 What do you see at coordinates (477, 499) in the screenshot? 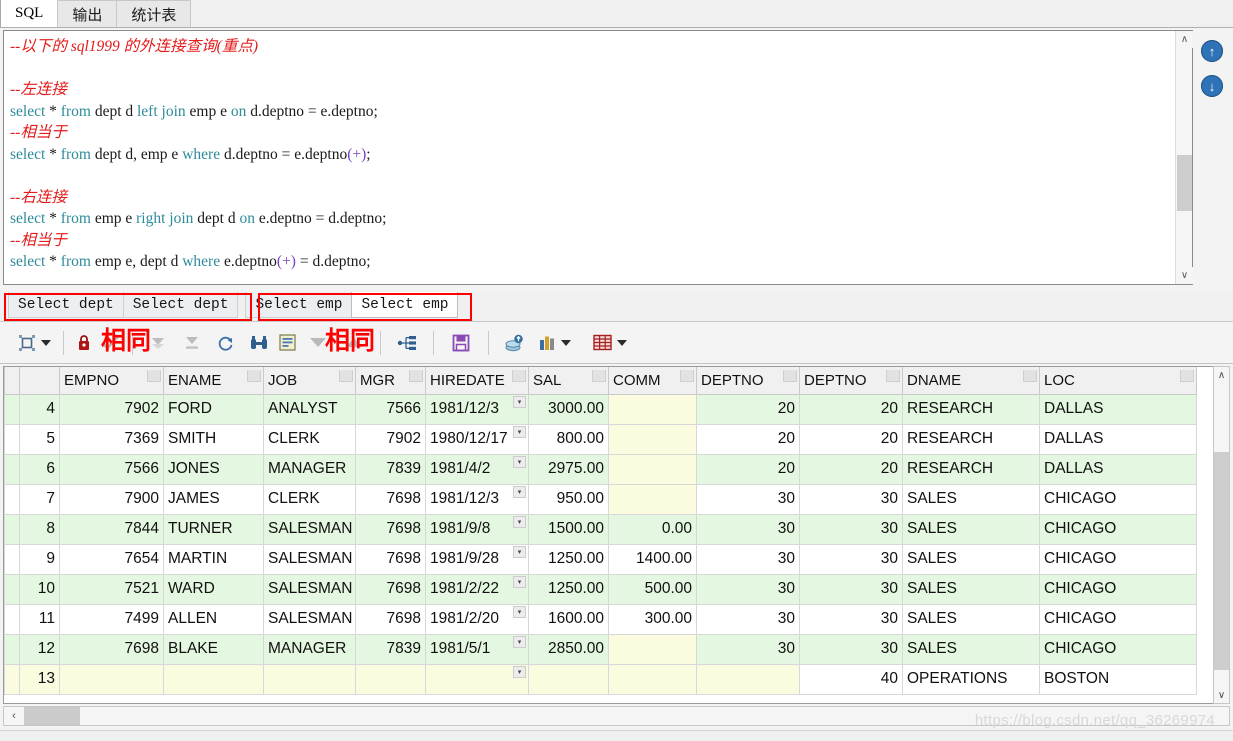
I see `cell-hiredate-7: 1981/12/3 ▾` at bounding box center [477, 499].